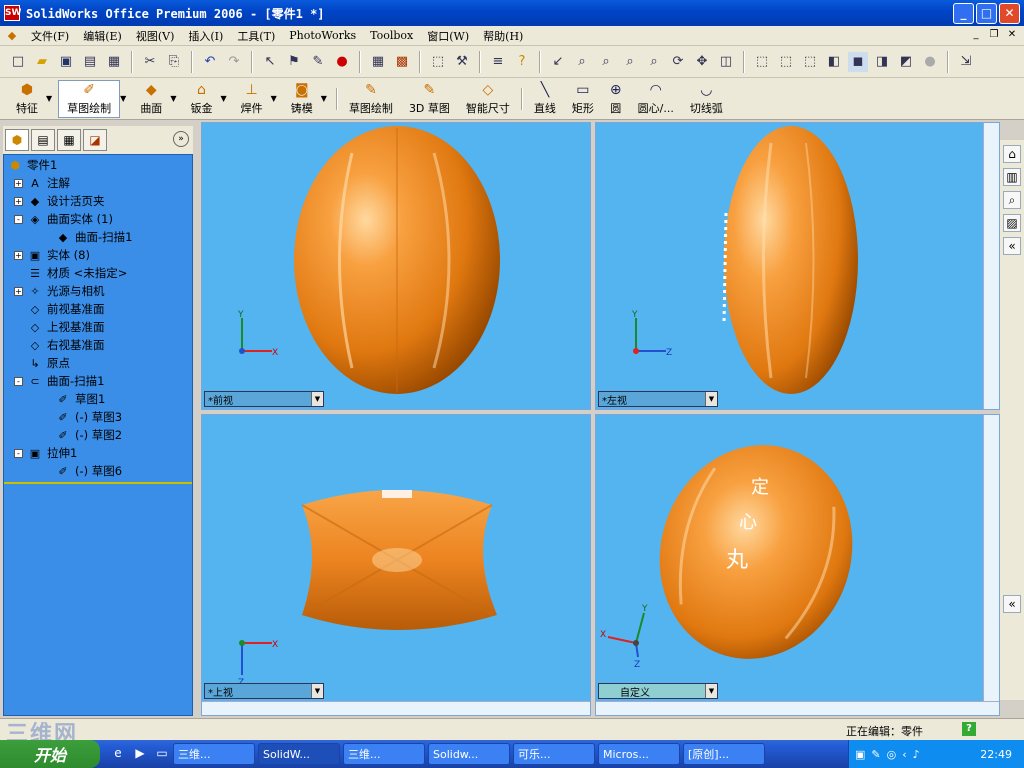  Describe the element at coordinates (90, 62) in the screenshot. I see `print-icon: ▤` at that location.